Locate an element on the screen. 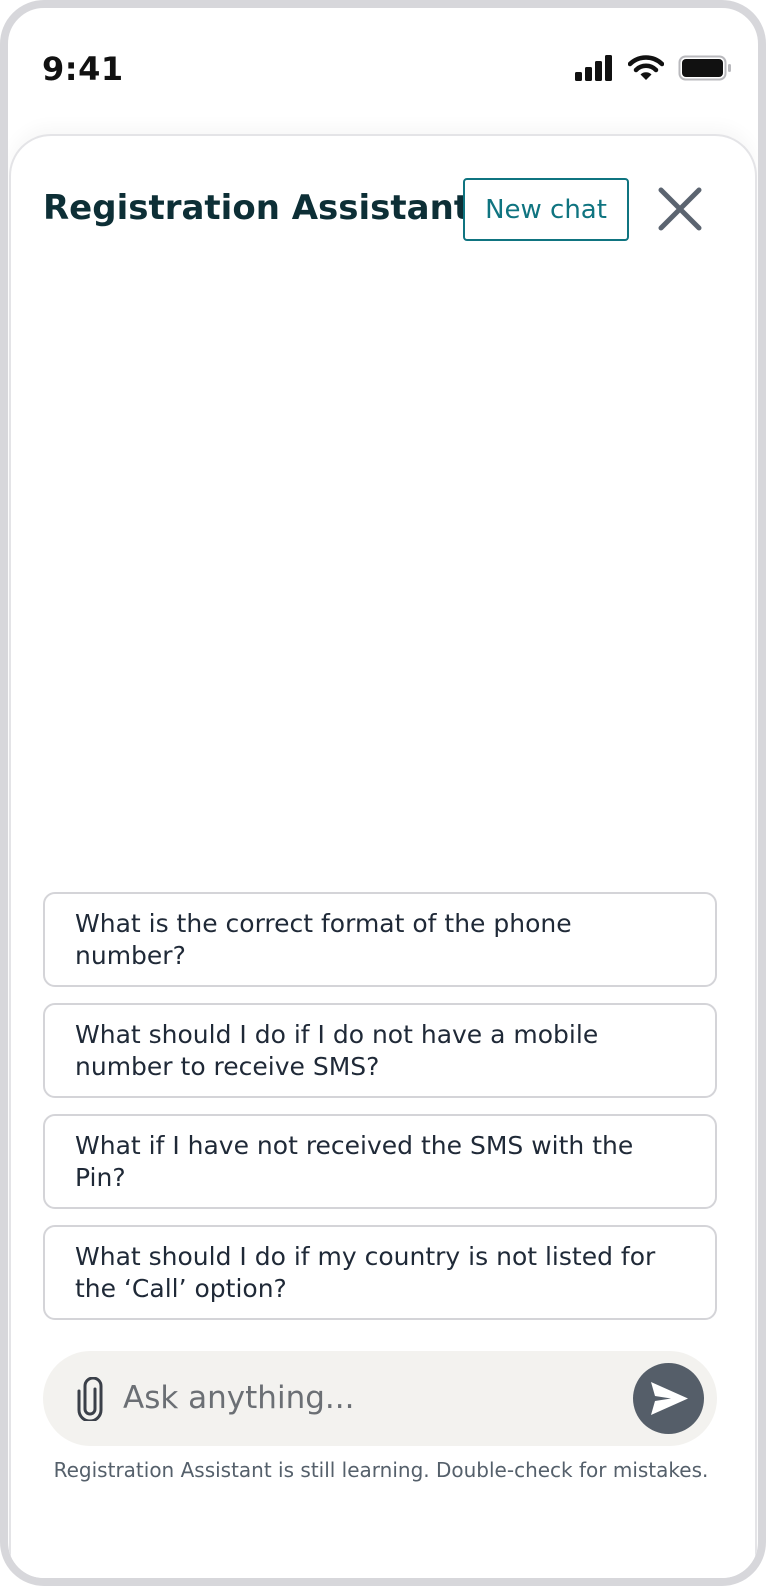 This screenshot has width=766, height=1586. send-button is located at coordinates (668, 1398).